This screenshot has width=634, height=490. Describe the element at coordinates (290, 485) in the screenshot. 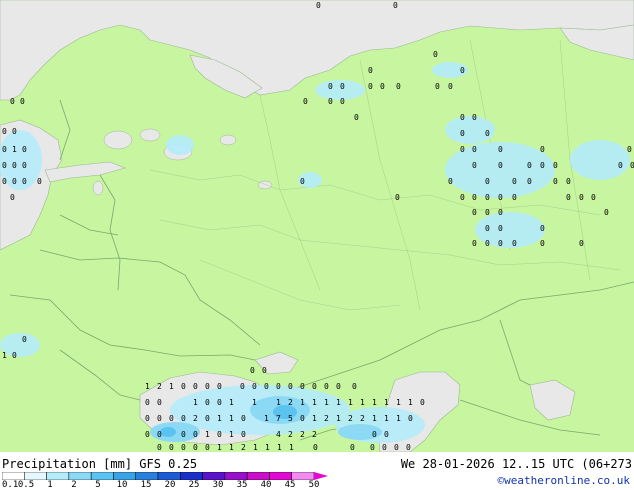

I see `scale-tick-label: 45` at that location.